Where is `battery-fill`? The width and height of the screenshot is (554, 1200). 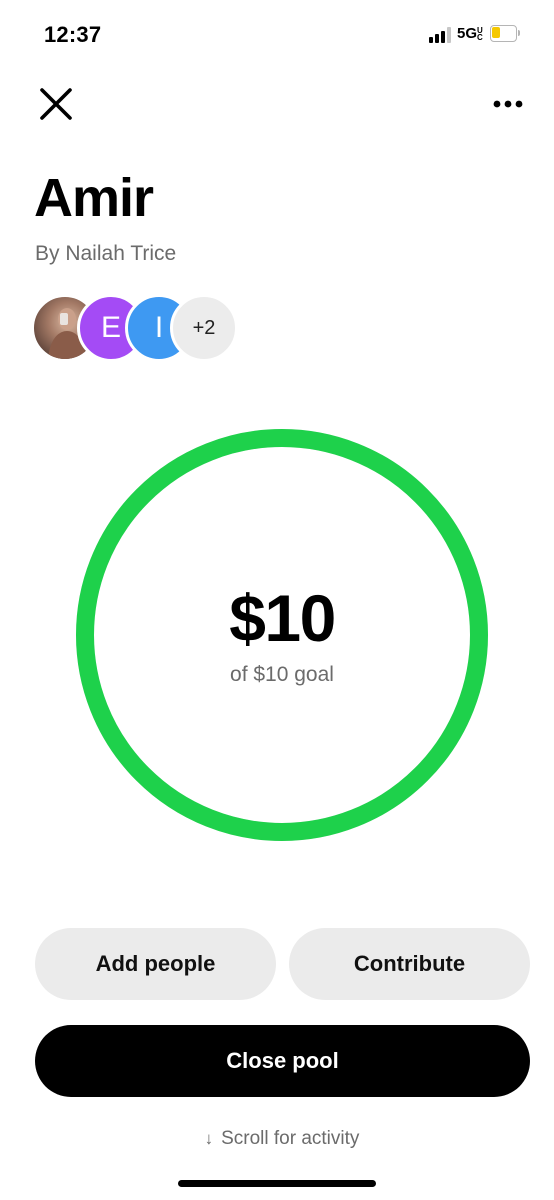 battery-fill is located at coordinates (496, 32).